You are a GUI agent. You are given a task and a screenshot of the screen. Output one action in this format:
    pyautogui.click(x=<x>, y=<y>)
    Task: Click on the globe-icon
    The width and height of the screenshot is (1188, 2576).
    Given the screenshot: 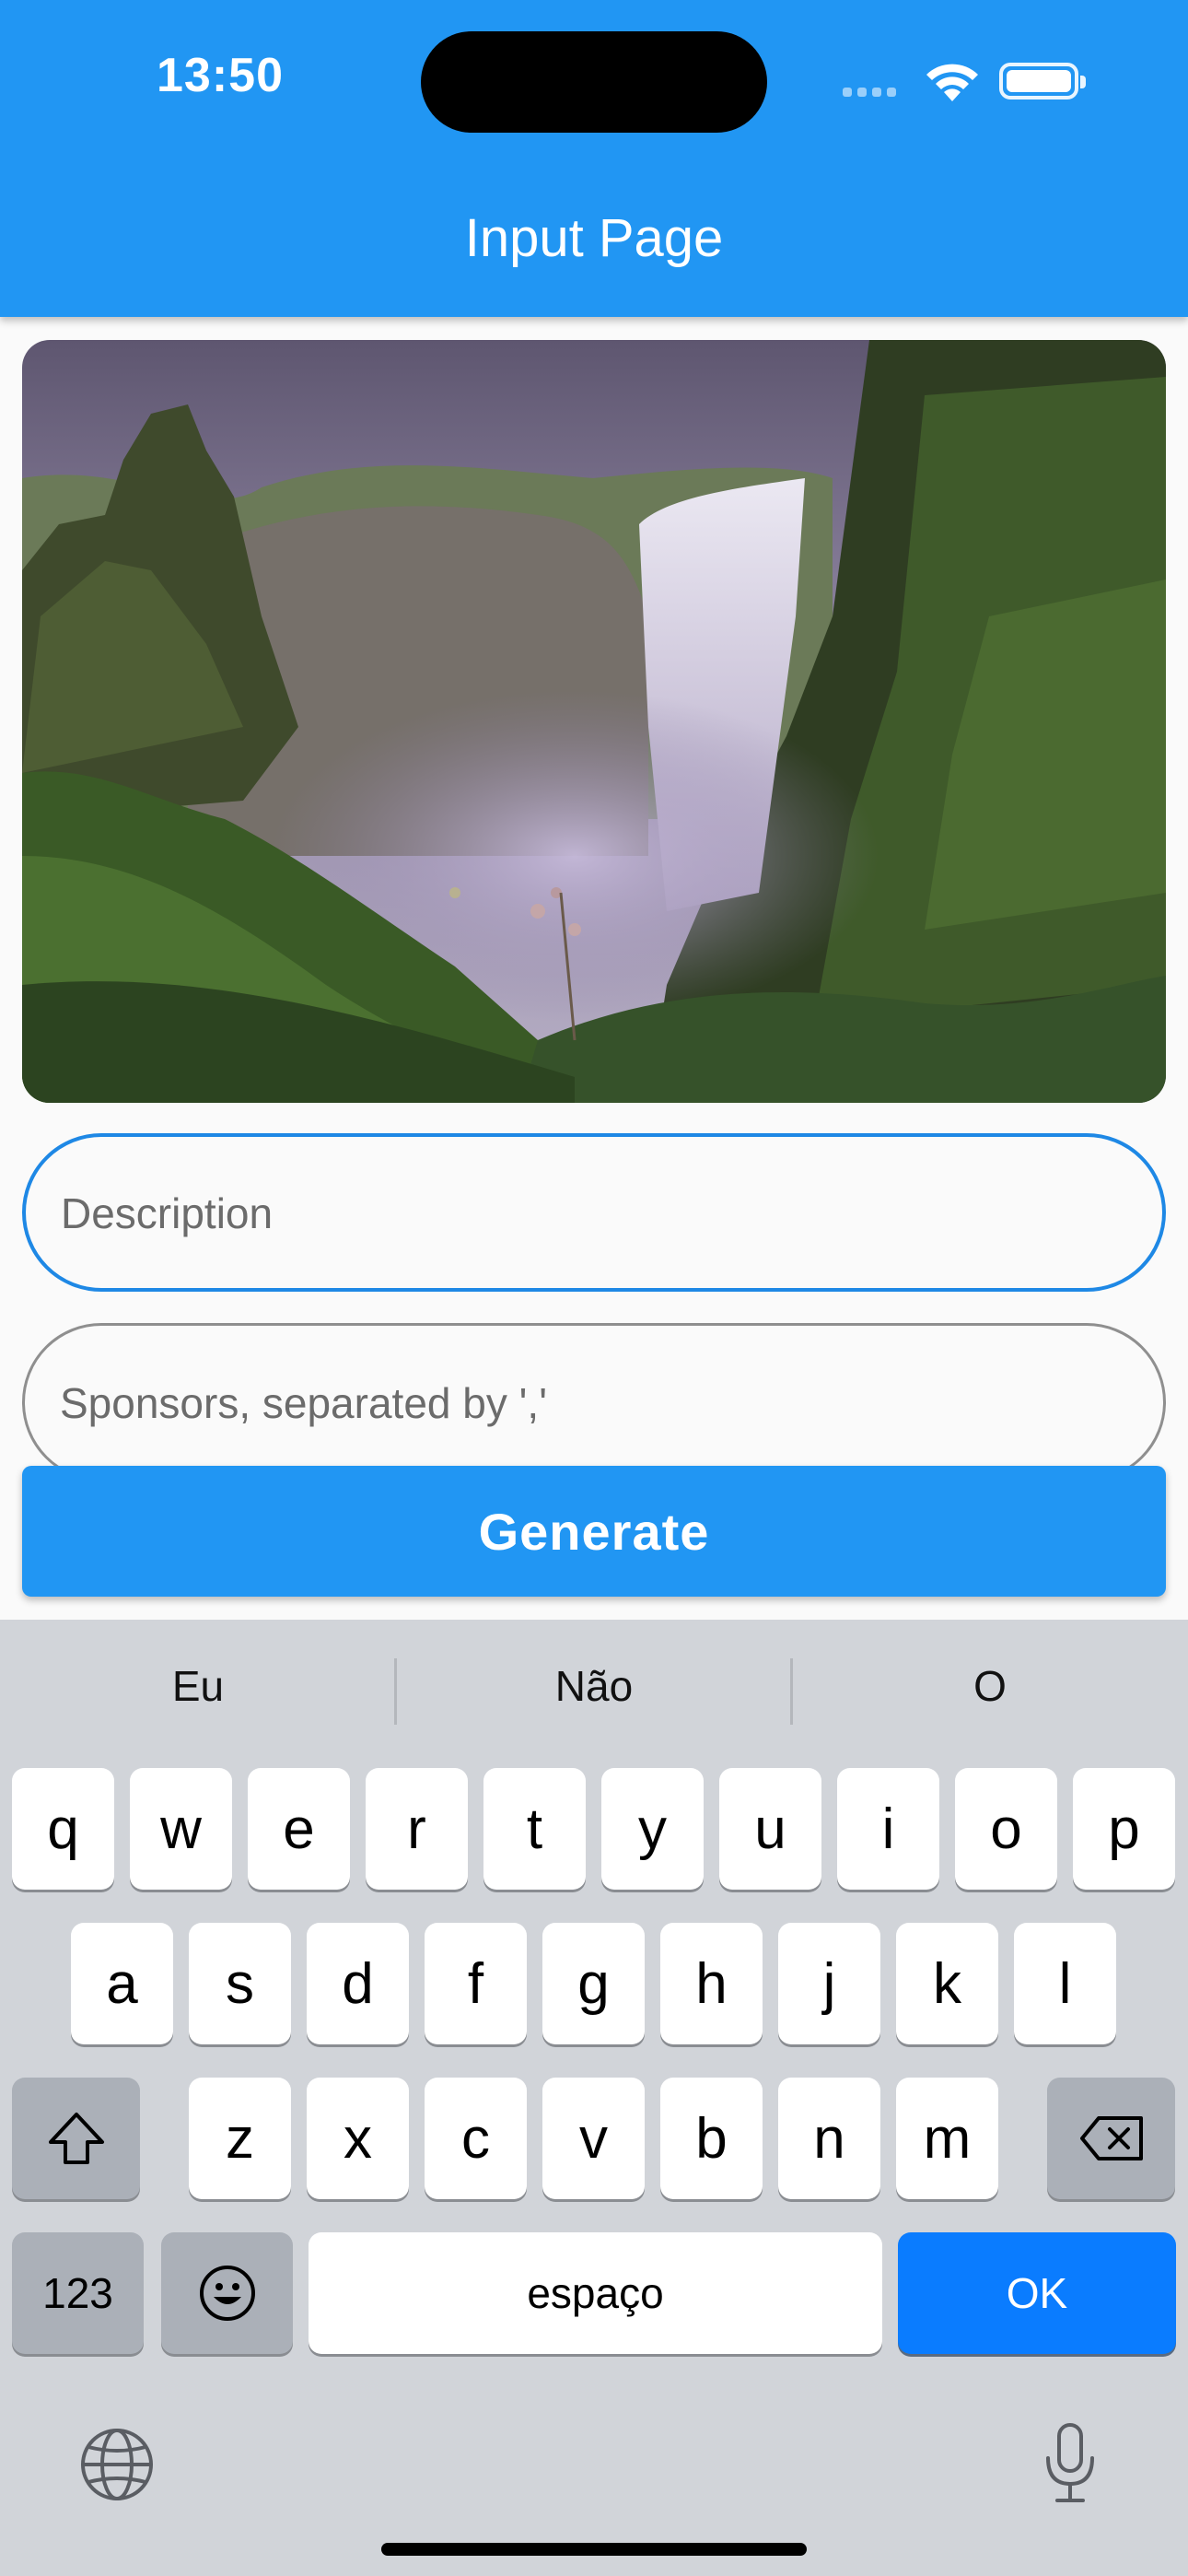 What is the action you would take?
    pyautogui.click(x=117, y=2467)
    